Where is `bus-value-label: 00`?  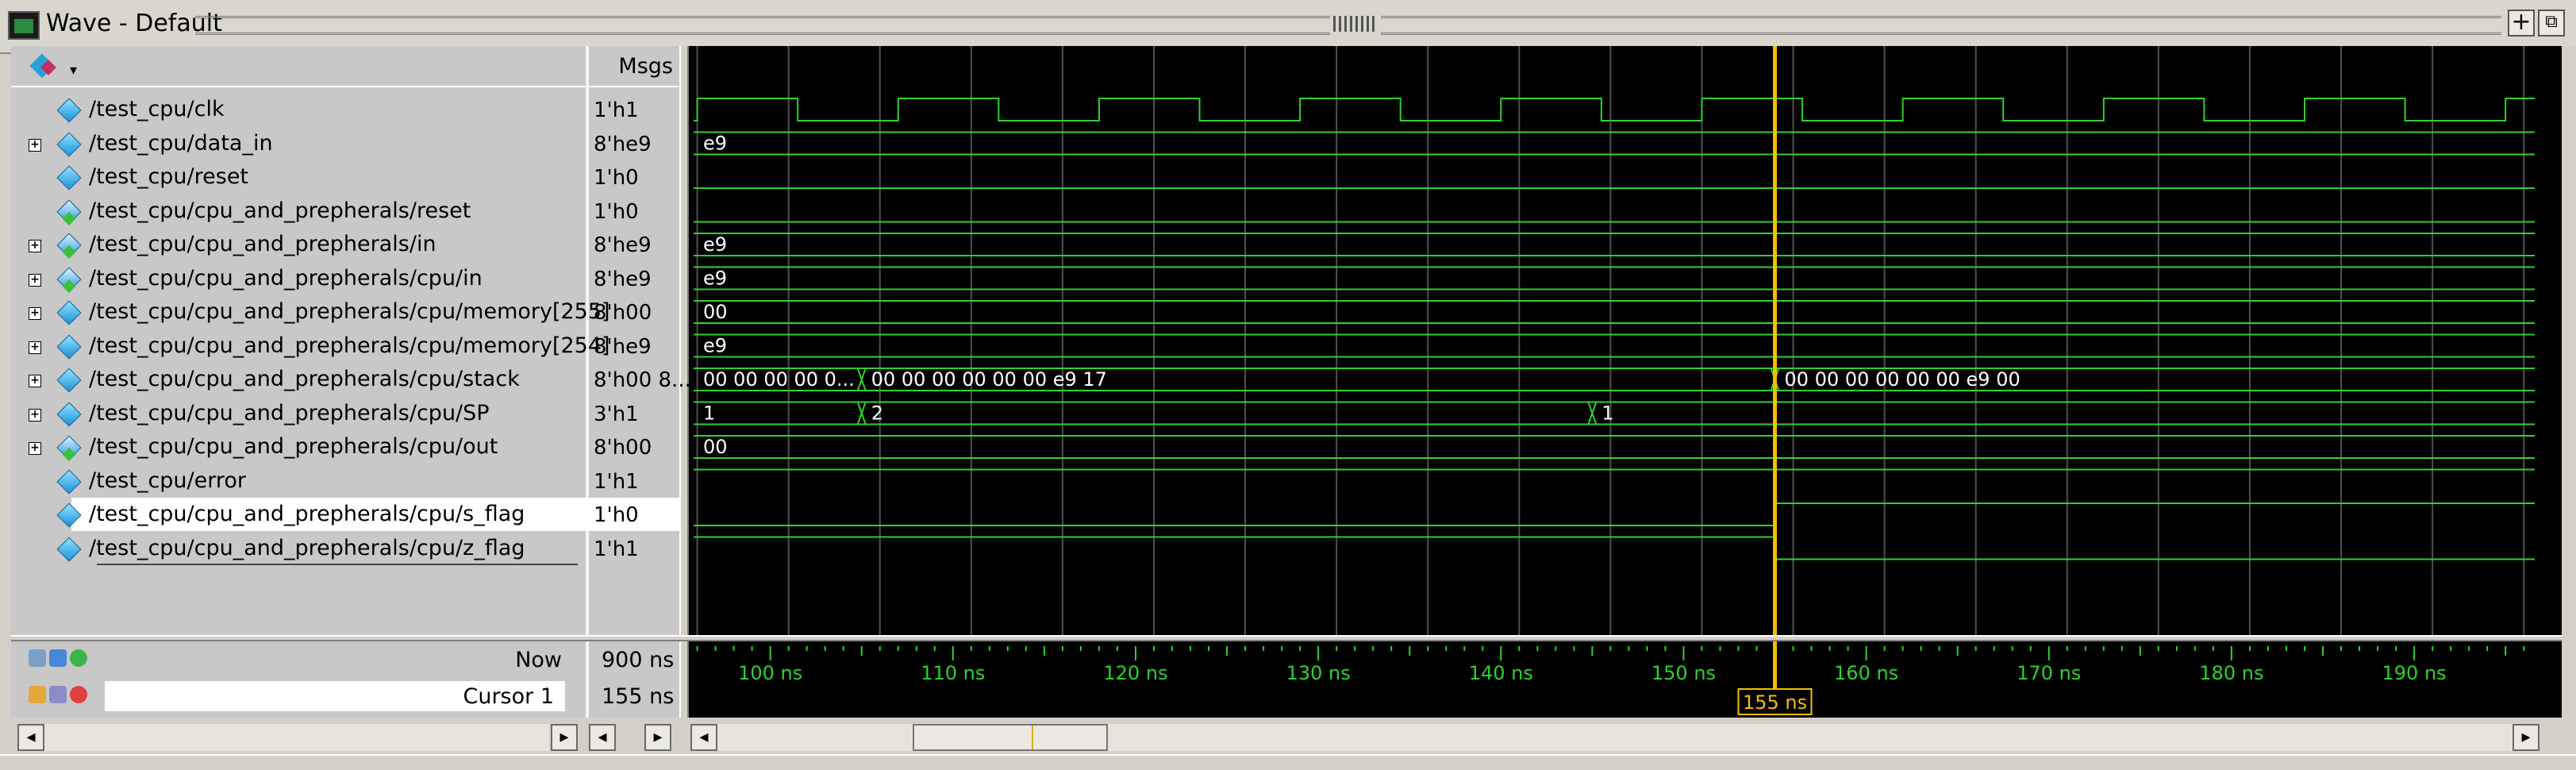 bus-value-label: 00 is located at coordinates (715, 312).